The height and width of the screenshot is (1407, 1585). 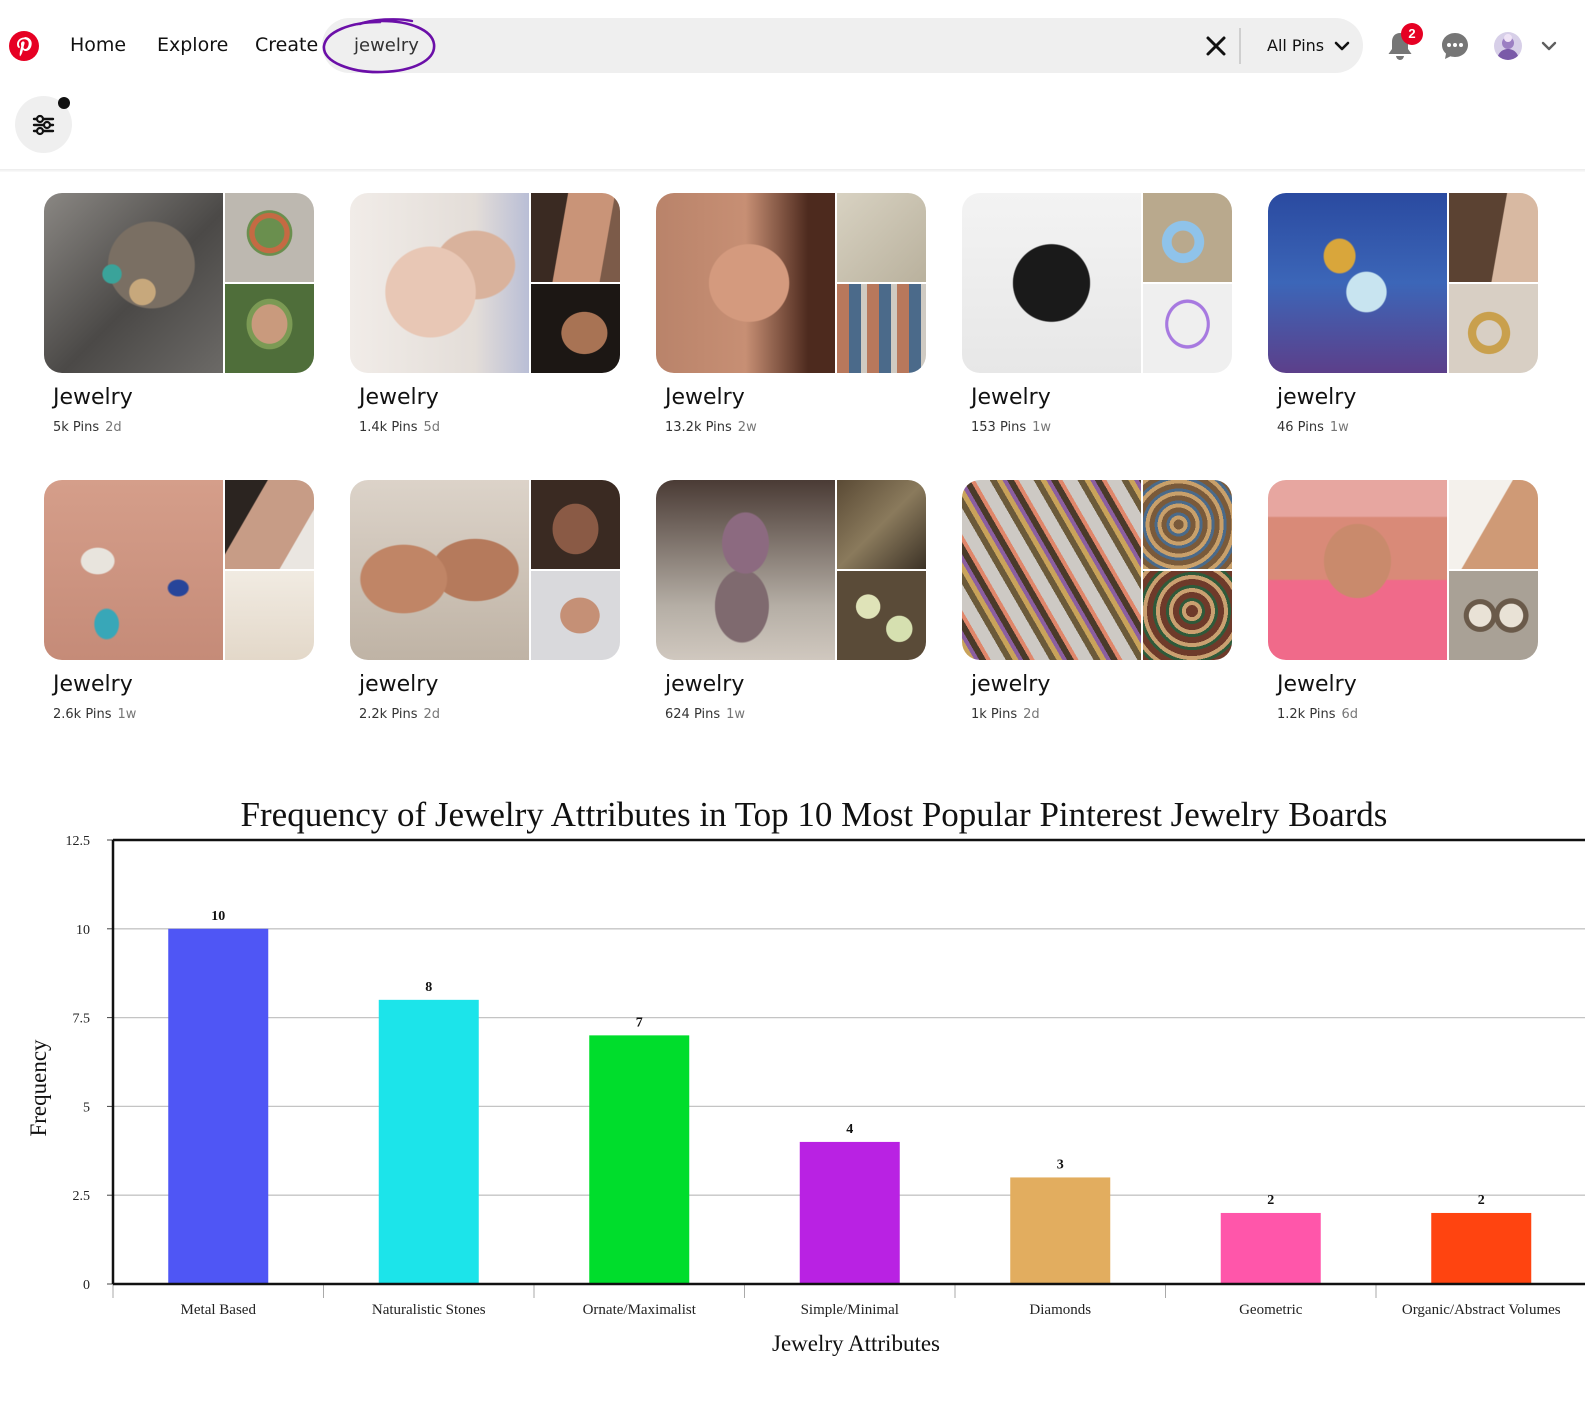 What do you see at coordinates (1295, 45) in the screenshot?
I see `search-scope-dropdown: All Pins` at bounding box center [1295, 45].